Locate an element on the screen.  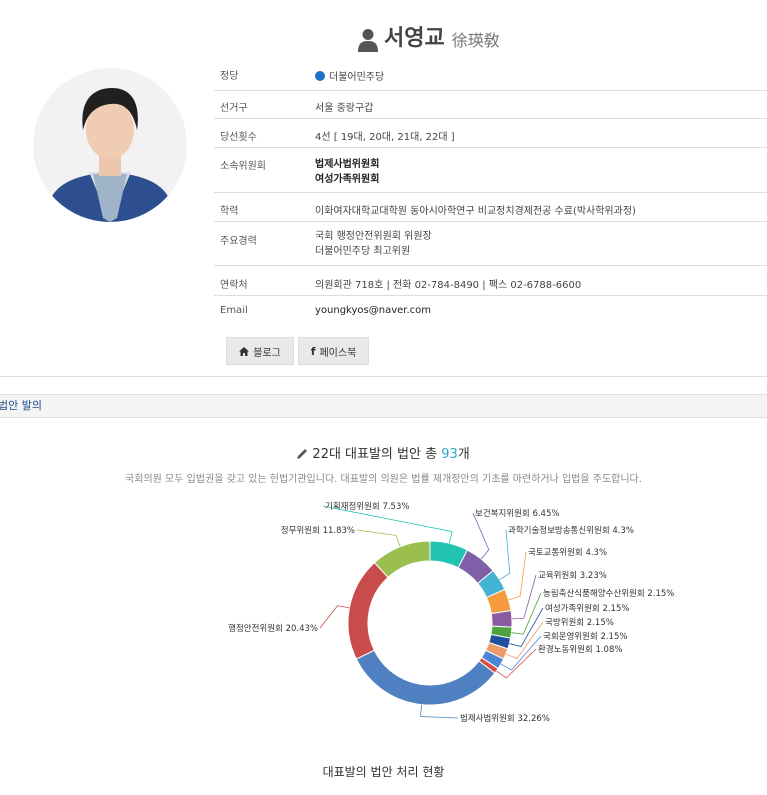
slice-label-3: 국토교통위원회 4.3% is located at coordinates (567, 553).